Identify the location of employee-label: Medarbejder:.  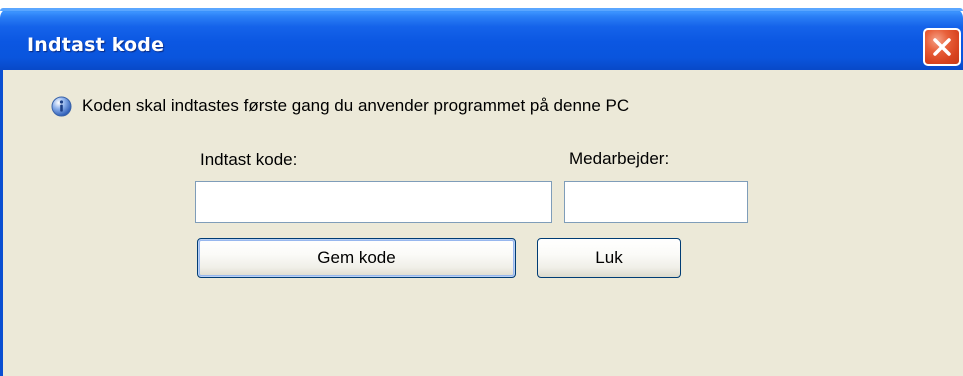
(619, 158).